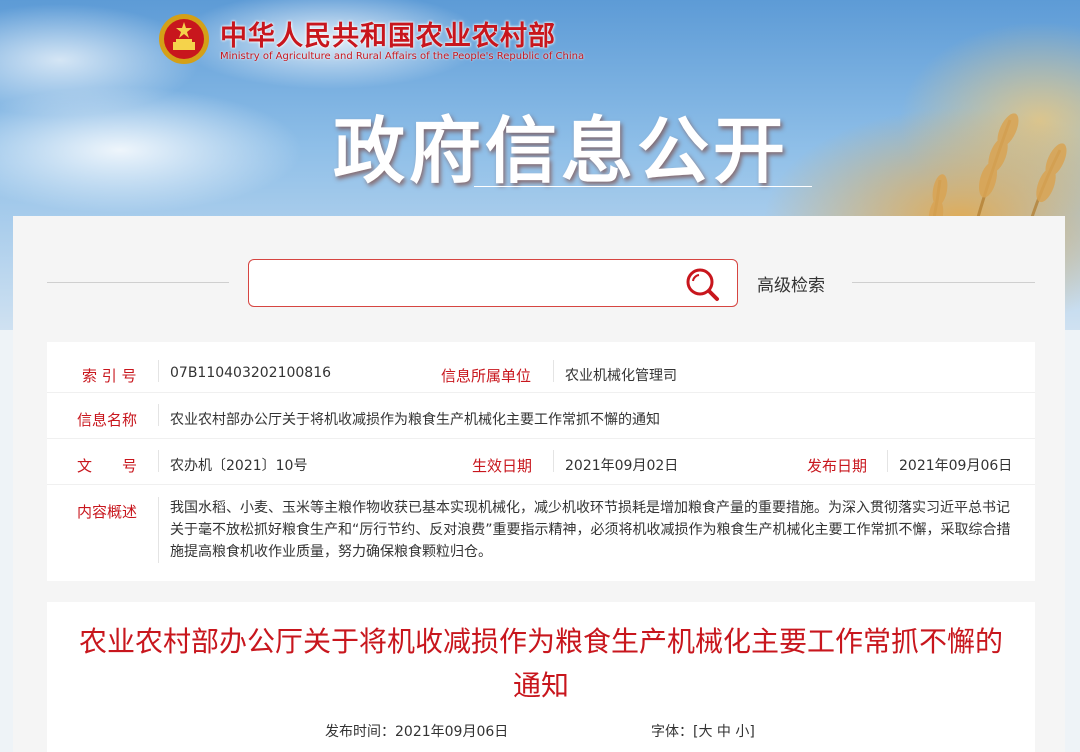  I want to click on ministry-name-cn: 中华人民共和国农业农村部, so click(388, 36).